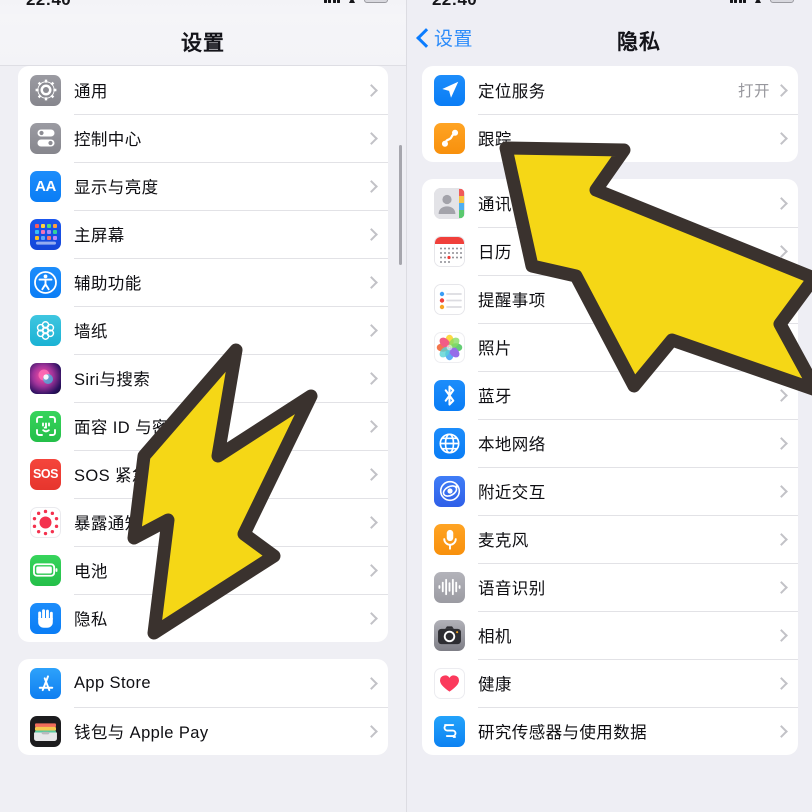 This screenshot has width=812, height=812. I want to click on list-item: 跟踪, so click(610, 138).